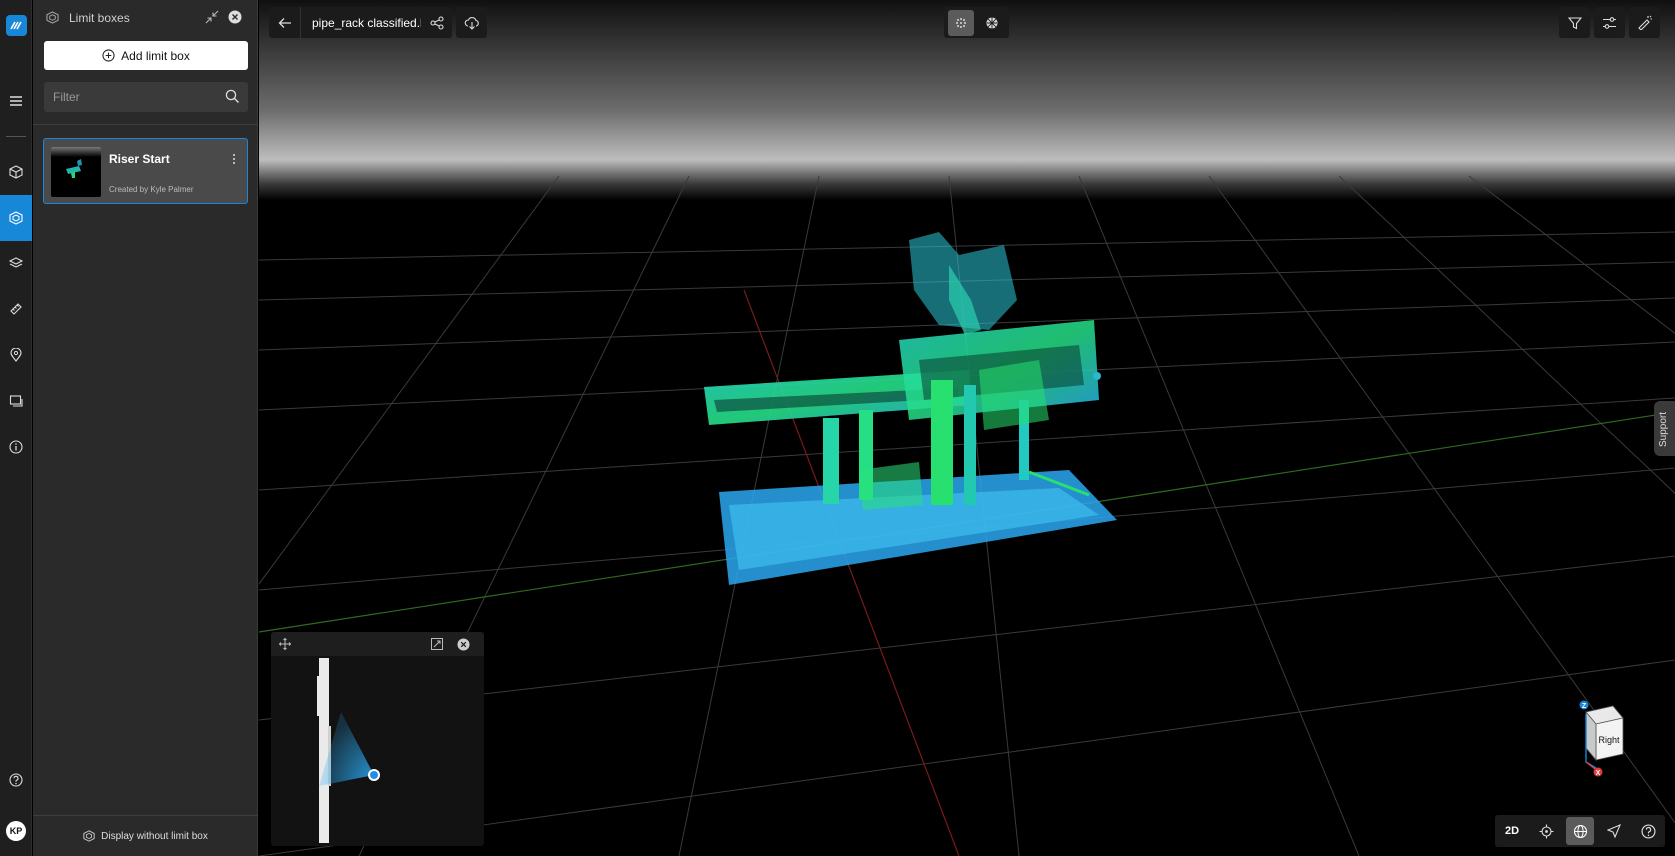  I want to click on display-without-limit-box-button: Display without limit box, so click(145, 835).